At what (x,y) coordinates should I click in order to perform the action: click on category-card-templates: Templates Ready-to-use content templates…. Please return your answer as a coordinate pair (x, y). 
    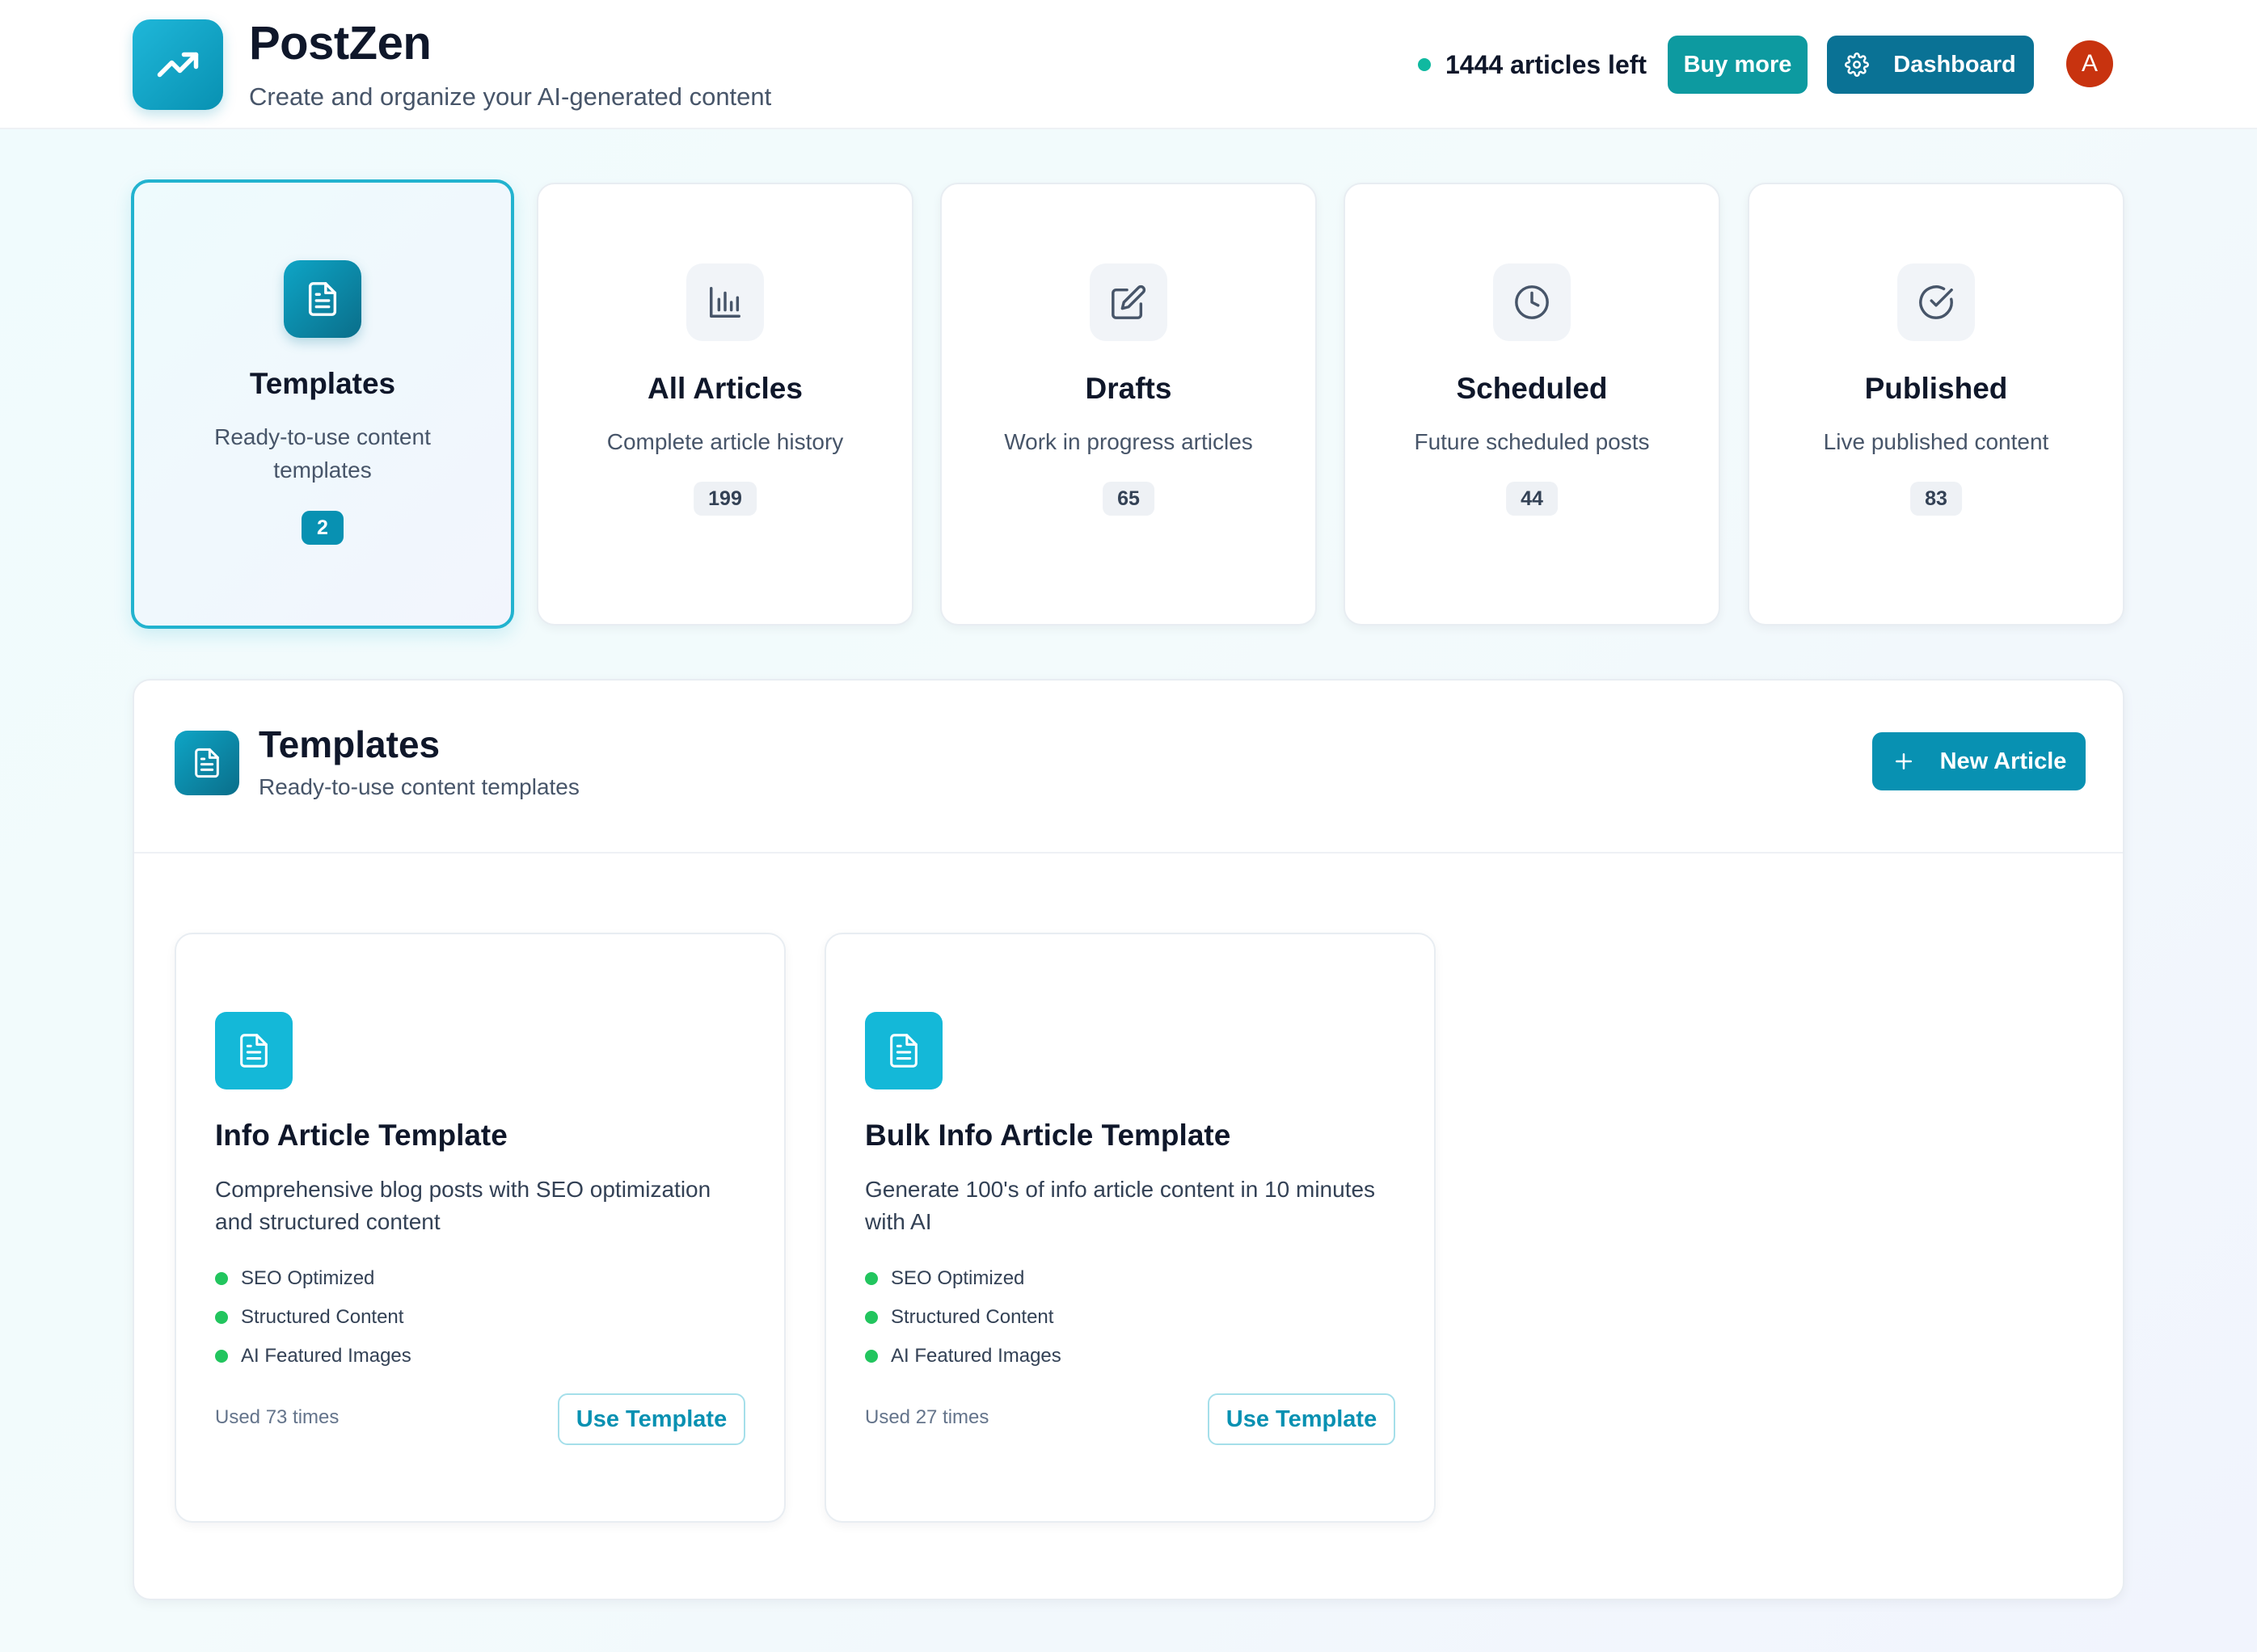
    Looking at the image, I should click on (322, 404).